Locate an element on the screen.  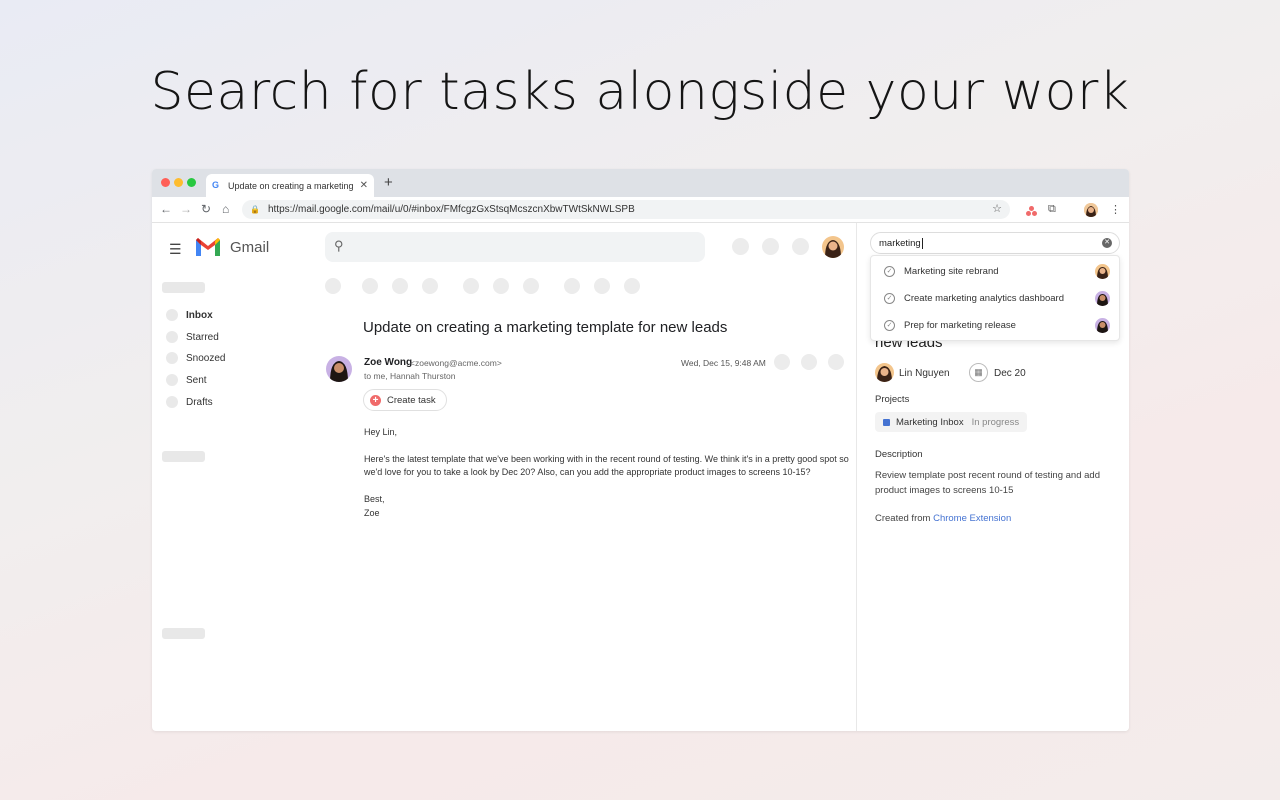
calendar-icon: ▦ is located at coordinates (978, 372).